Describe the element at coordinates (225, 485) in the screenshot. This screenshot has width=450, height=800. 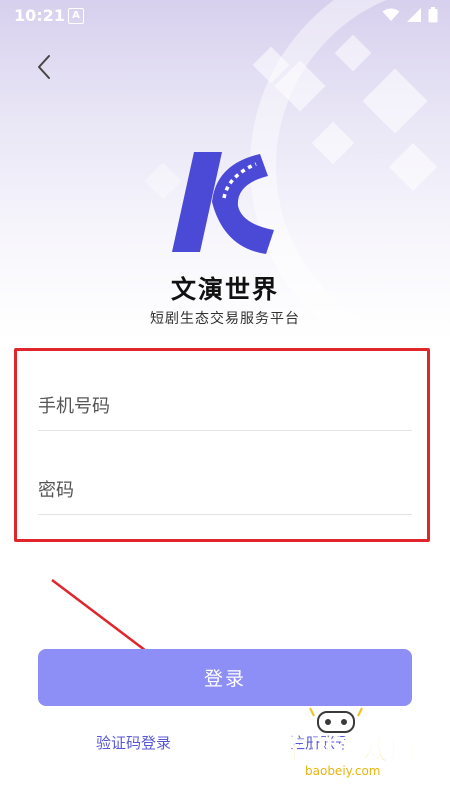
I see `password-input` at that location.